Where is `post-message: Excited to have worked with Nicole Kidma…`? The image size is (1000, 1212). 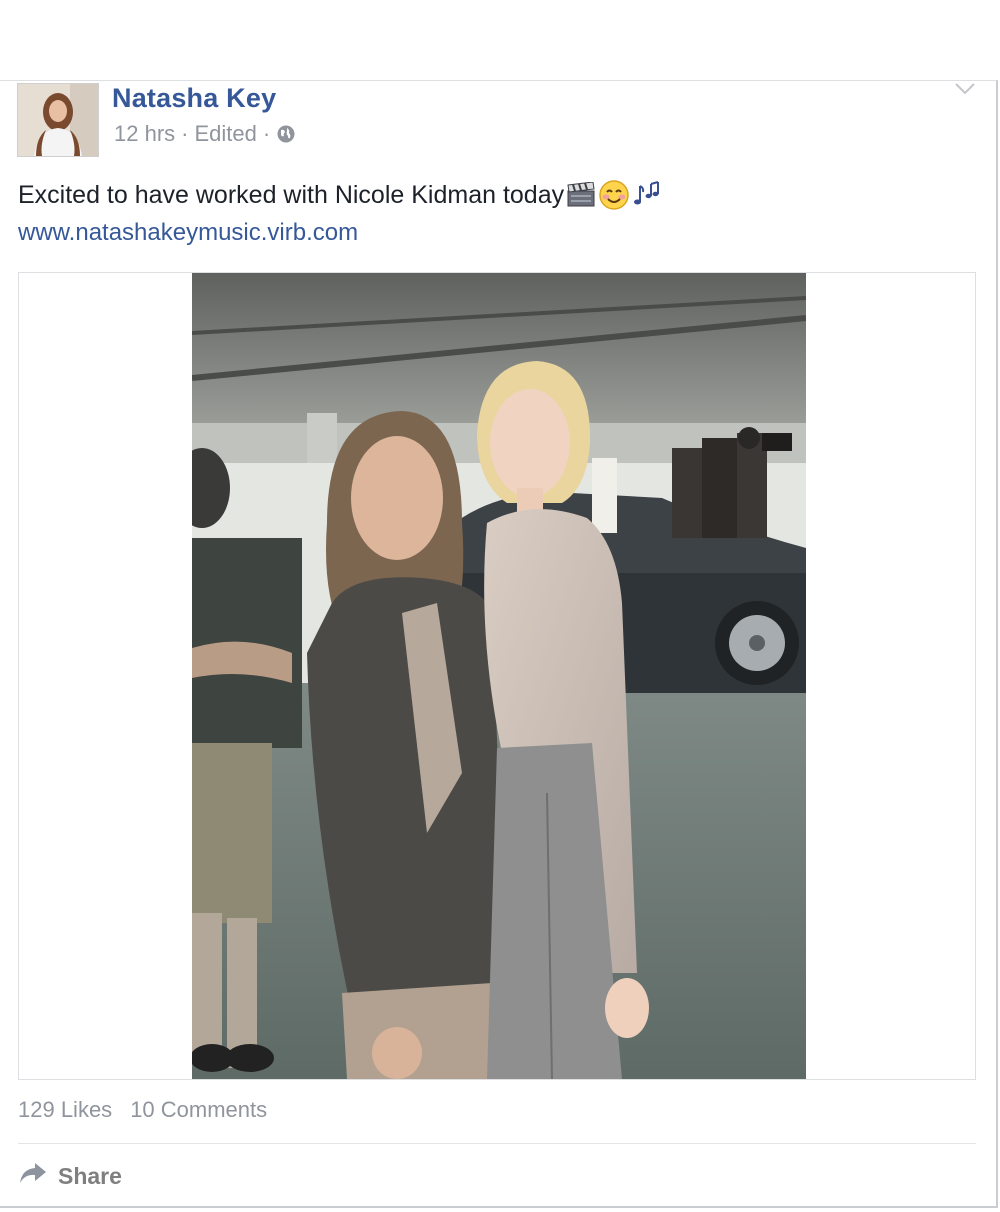
post-message: Excited to have worked with Nicole Kidma… is located at coordinates (340, 195).